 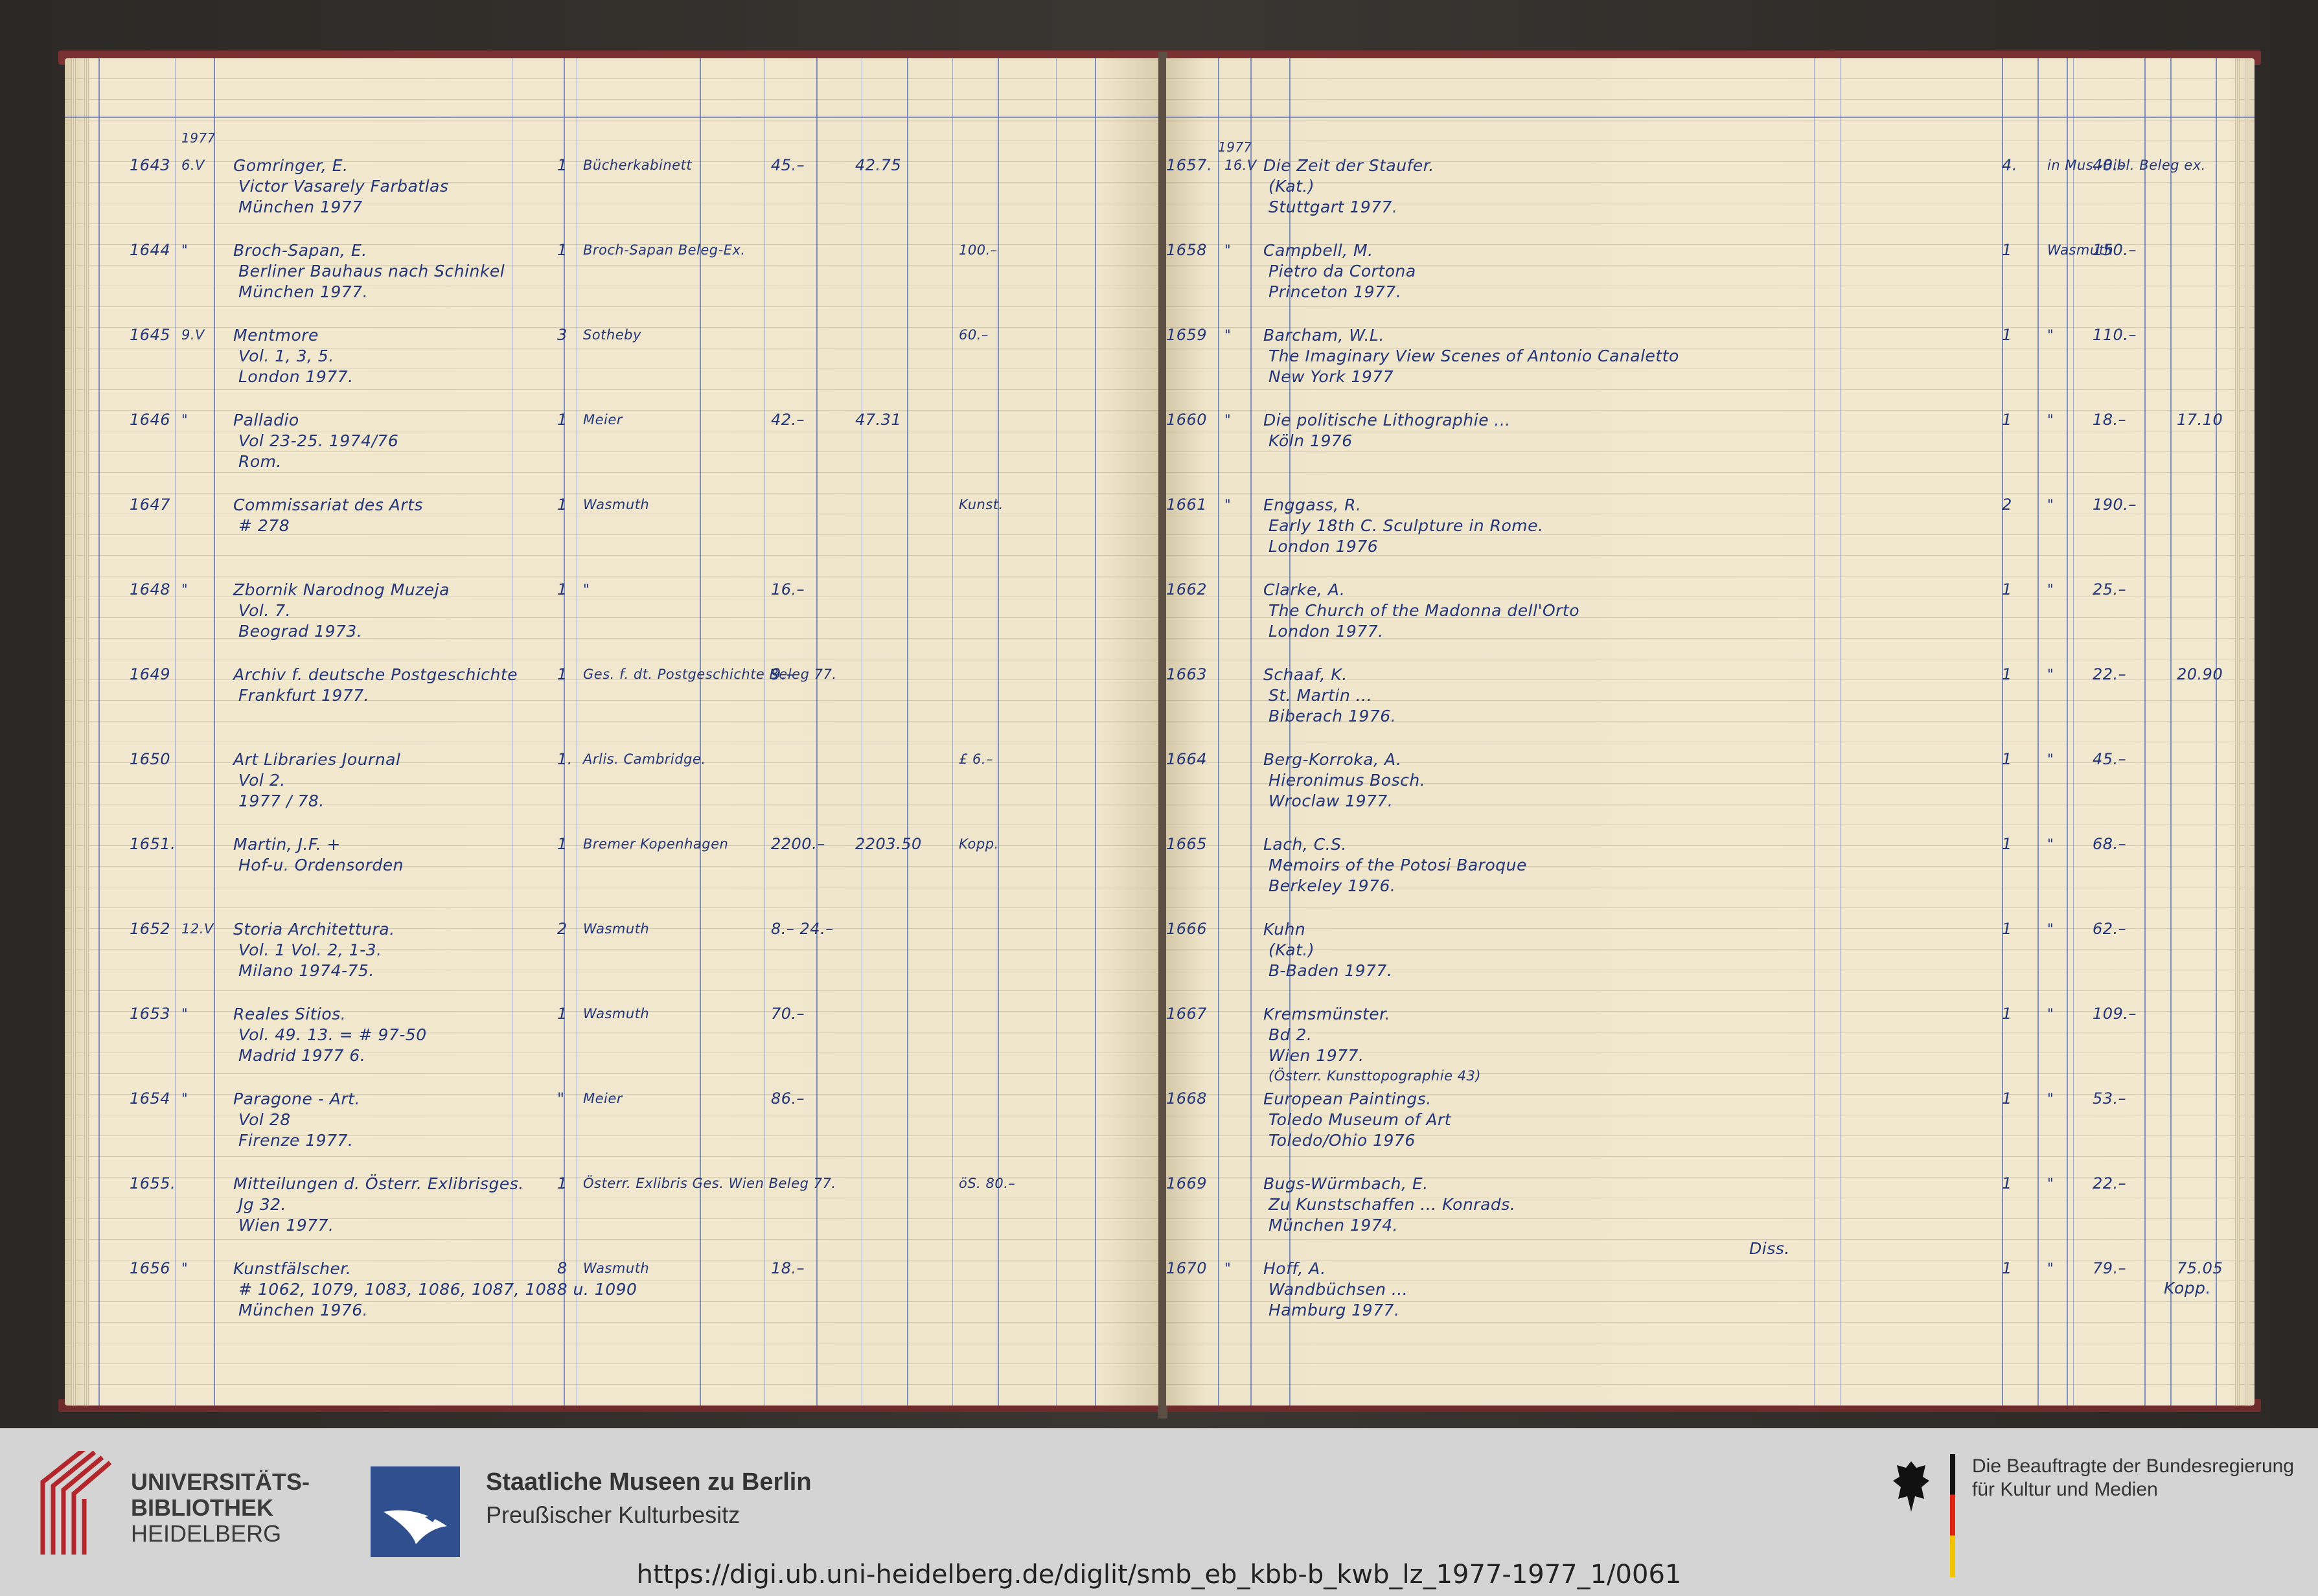 What do you see at coordinates (1375, 1076) in the screenshot?
I see `entry-series: (Österr. Kunsttopographie 43)` at bounding box center [1375, 1076].